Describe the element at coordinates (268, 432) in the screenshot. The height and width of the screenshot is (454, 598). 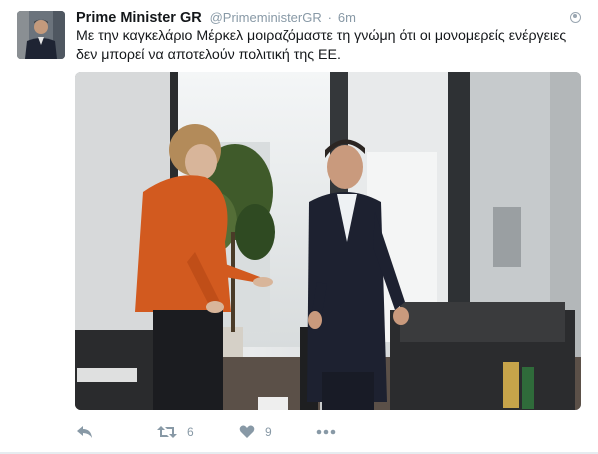
I see `like-count: 9` at that location.